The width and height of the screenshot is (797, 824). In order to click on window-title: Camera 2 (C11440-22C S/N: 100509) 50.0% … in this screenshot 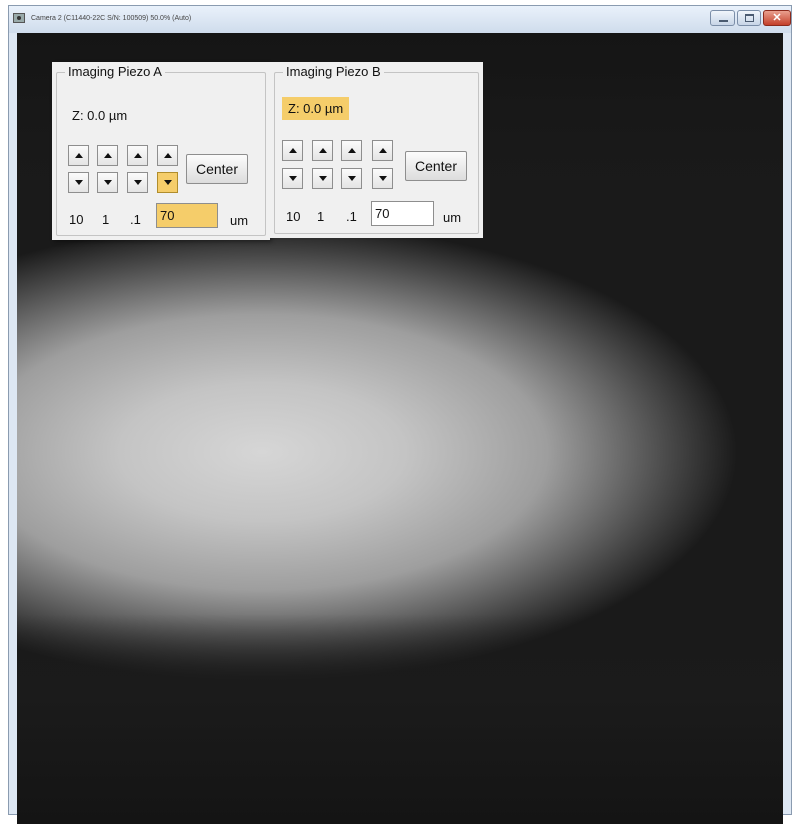, I will do `click(111, 18)`.